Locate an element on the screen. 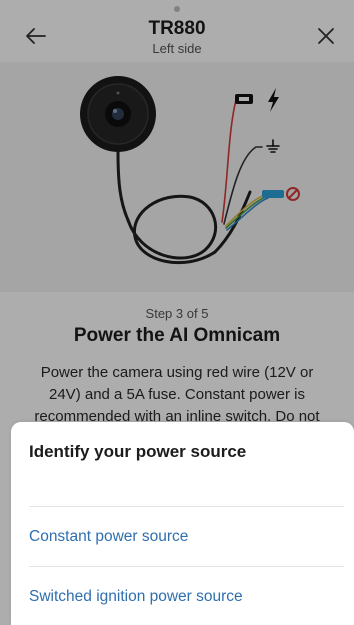  sheet-title: Identify your power source is located at coordinates (138, 451).